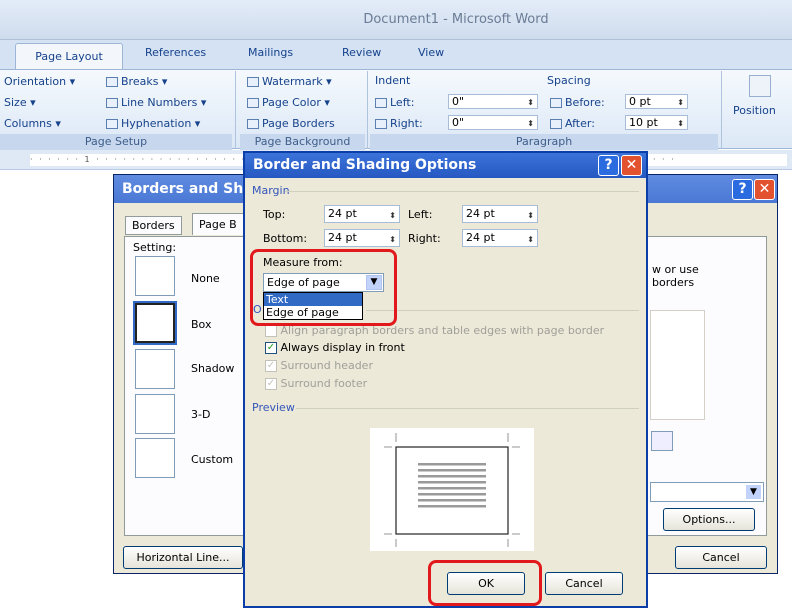 This screenshot has height=613, width=792. I want to click on hint-text-1: w or use, so click(675, 269).